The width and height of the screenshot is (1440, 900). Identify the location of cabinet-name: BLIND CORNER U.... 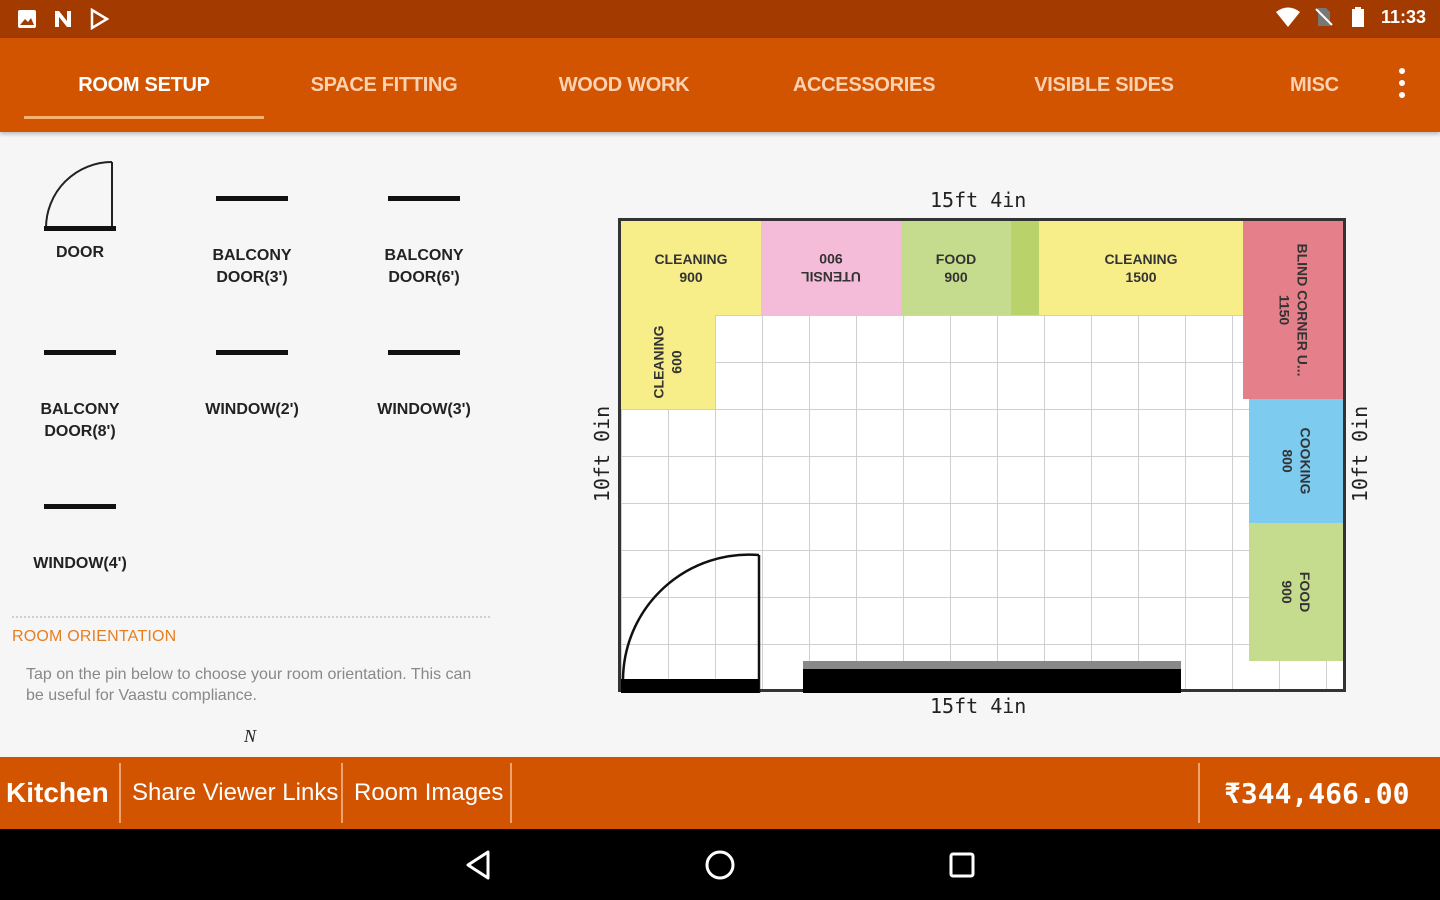
(1302, 310).